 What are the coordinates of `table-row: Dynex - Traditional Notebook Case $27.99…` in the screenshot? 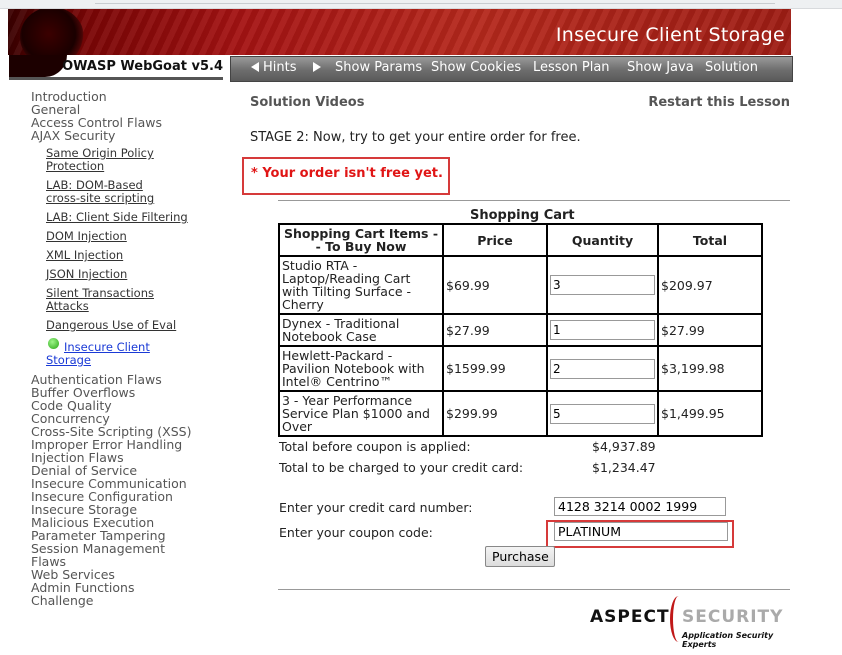 It's located at (520, 330).